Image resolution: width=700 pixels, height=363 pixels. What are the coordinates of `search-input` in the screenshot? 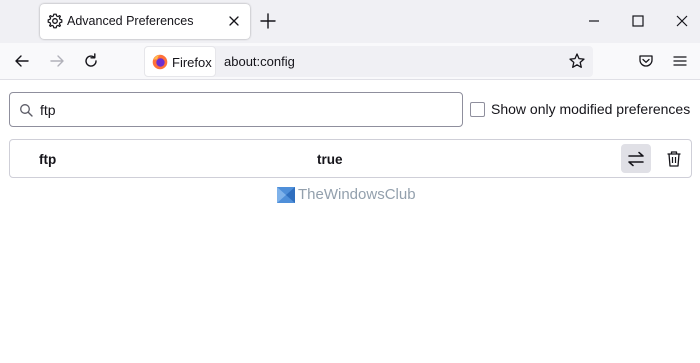 It's located at (240, 110).